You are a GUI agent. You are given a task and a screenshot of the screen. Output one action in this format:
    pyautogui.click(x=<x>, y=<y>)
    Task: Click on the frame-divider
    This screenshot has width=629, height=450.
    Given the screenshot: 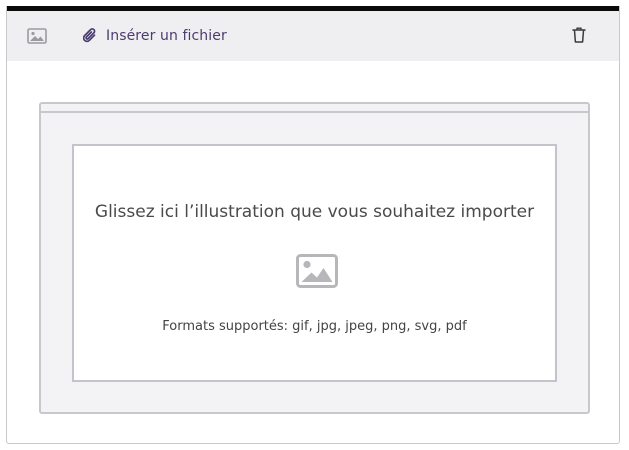 What is the action you would take?
    pyautogui.click(x=314, y=112)
    